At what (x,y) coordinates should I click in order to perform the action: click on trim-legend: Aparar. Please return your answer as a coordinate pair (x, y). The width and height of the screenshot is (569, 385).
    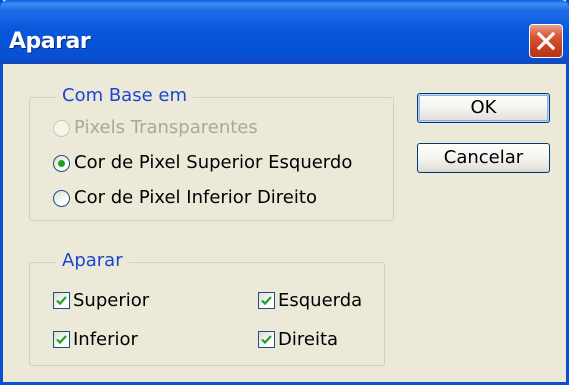
    Looking at the image, I should click on (92, 260).